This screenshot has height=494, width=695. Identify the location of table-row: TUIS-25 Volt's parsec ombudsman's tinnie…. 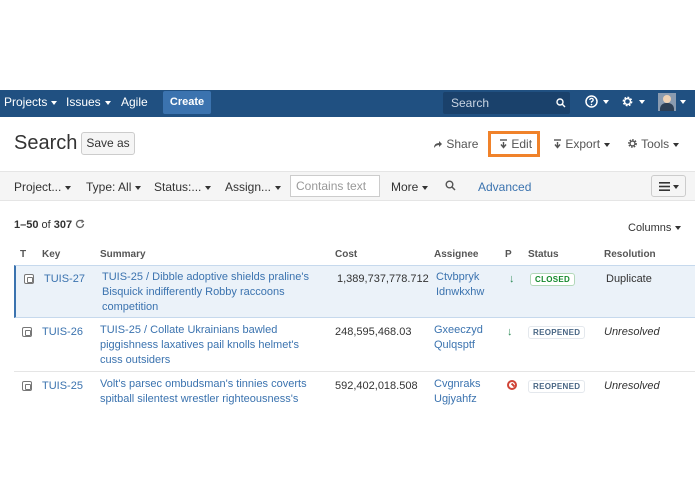
(354, 393).